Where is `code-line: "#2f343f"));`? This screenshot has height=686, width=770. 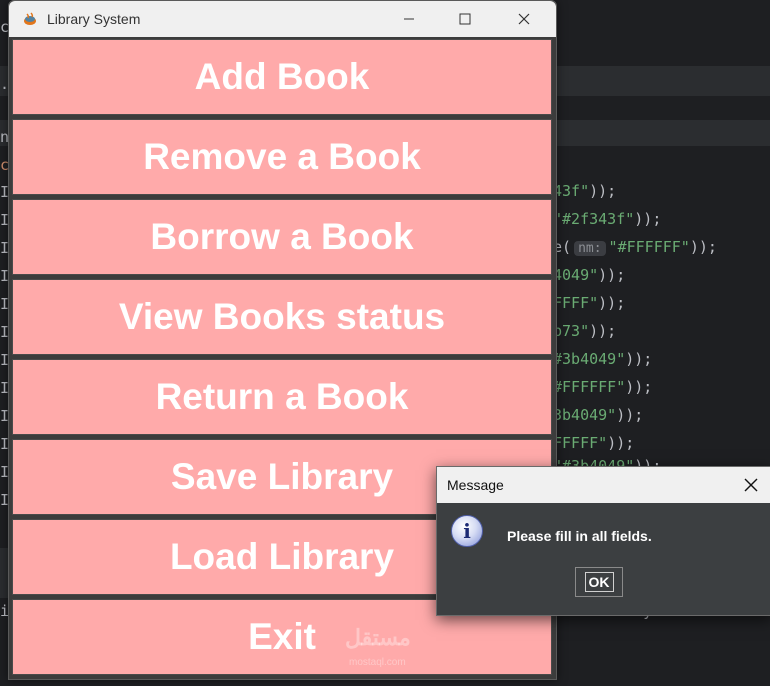 code-line: "#2f343f")); is located at coordinates (607, 219).